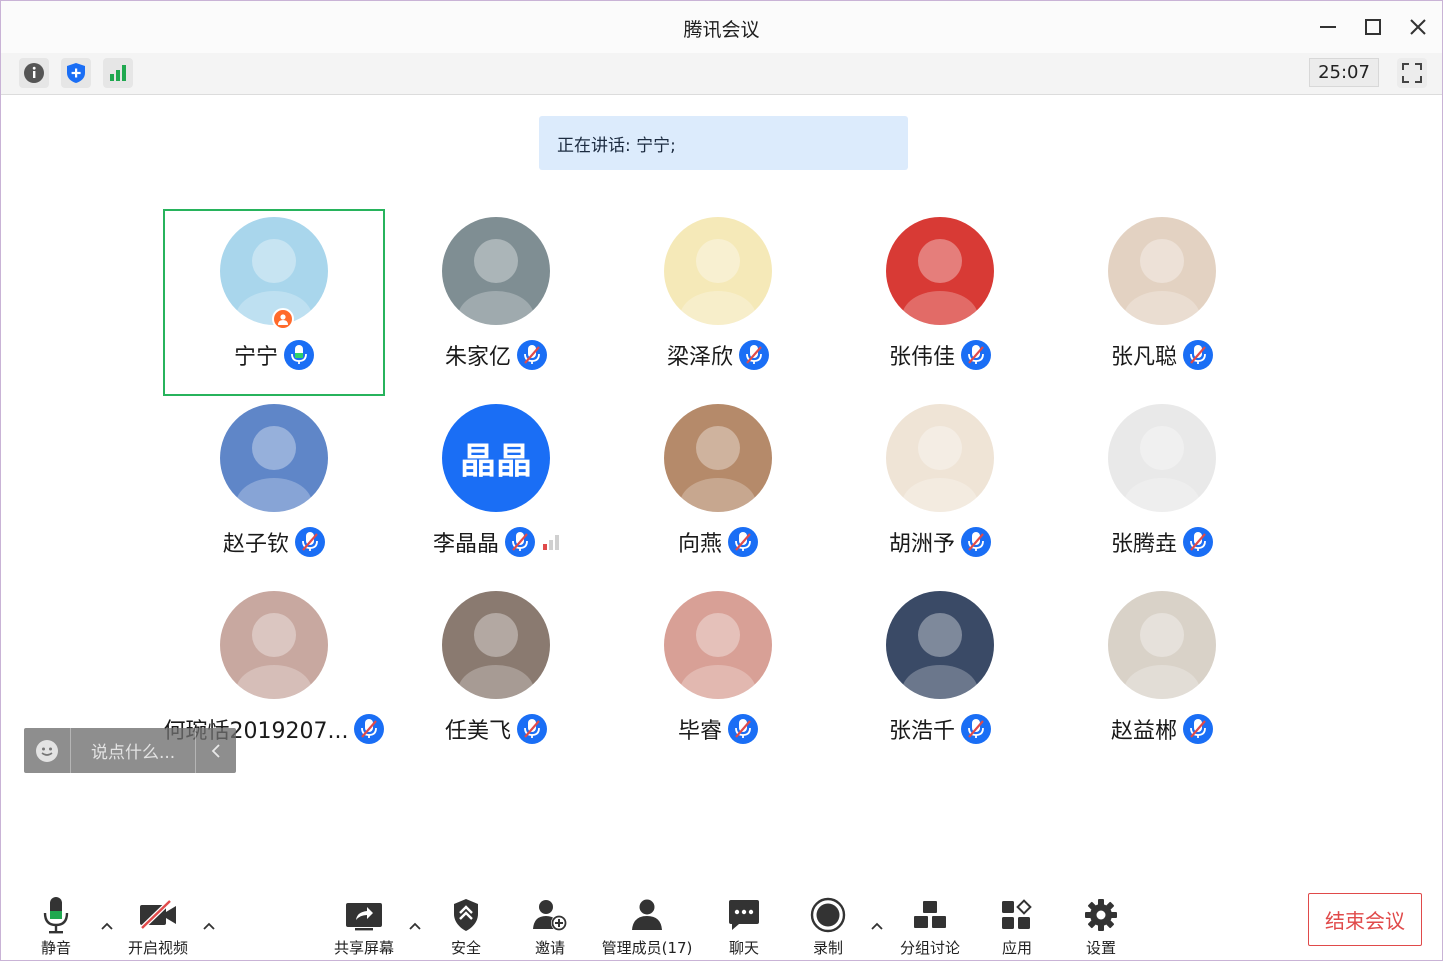 Image resolution: width=1443 pixels, height=961 pixels. What do you see at coordinates (721, 74) in the screenshot?
I see `meeting-info-toolbar: 25:07` at bounding box center [721, 74].